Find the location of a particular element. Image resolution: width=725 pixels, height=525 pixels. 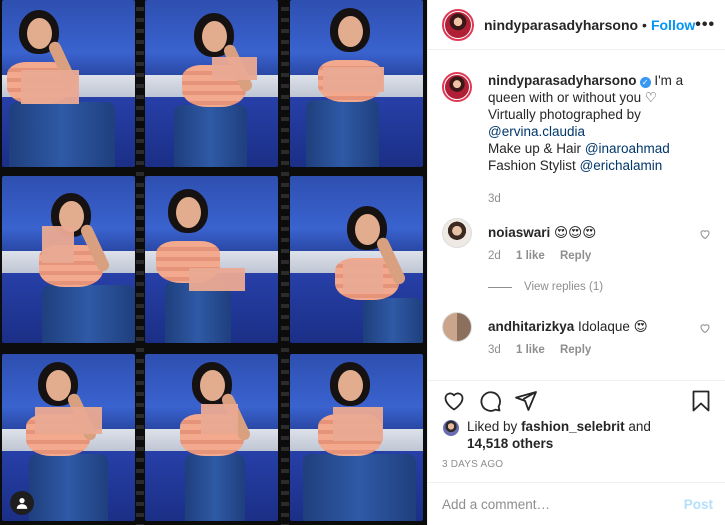

post-button: Post is located at coordinates (698, 504).